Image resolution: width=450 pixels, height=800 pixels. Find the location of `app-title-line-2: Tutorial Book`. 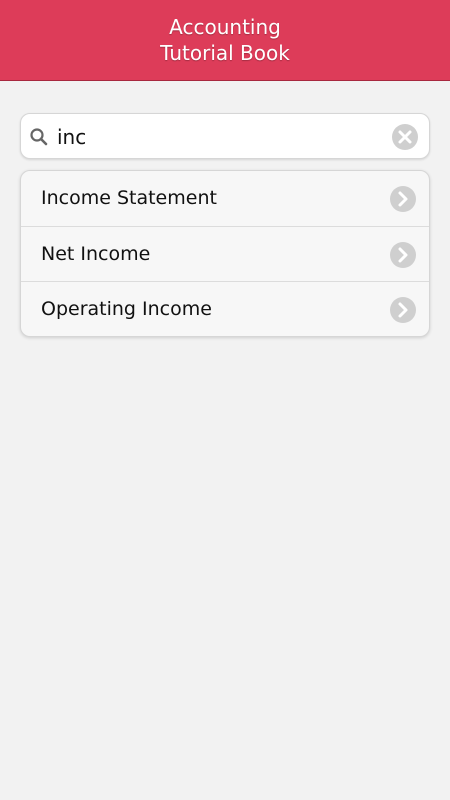

app-title-line-2: Tutorial Book is located at coordinates (225, 53).